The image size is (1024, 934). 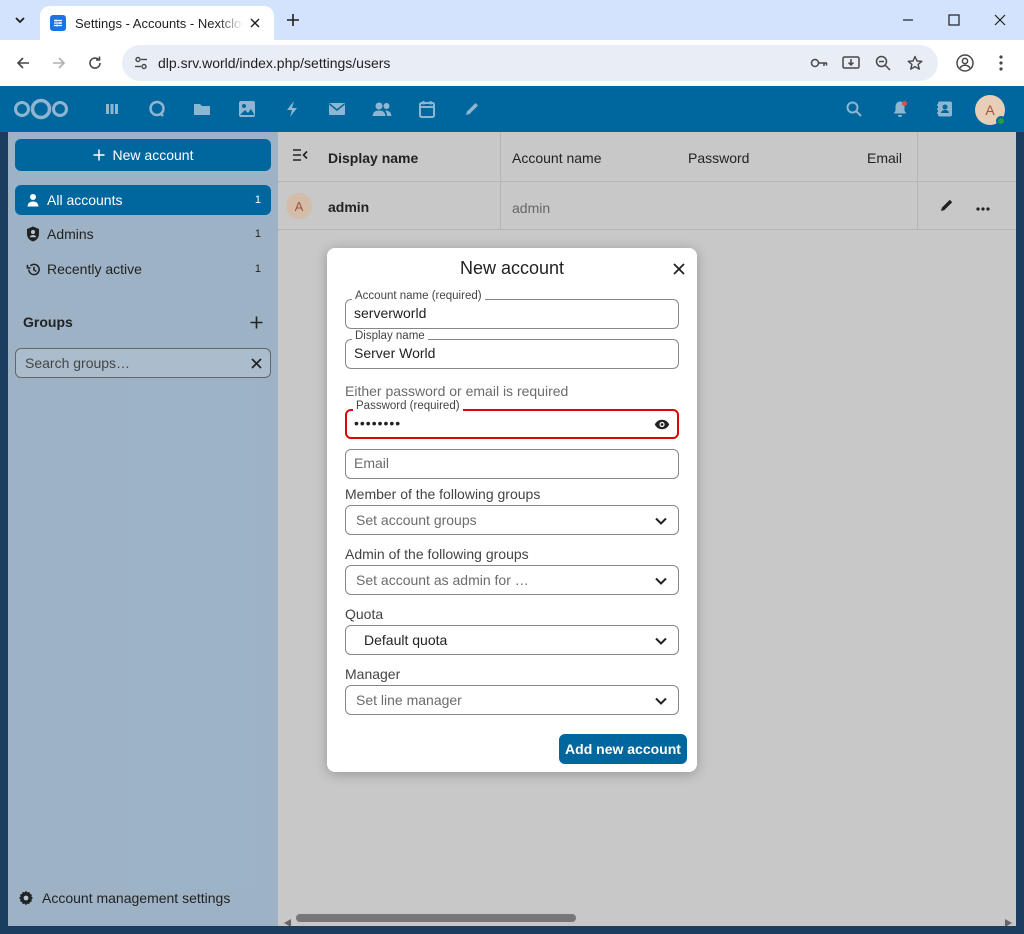 What do you see at coordinates (143, 269) in the screenshot?
I see `sidebar-item-recently-active: Recently active 1` at bounding box center [143, 269].